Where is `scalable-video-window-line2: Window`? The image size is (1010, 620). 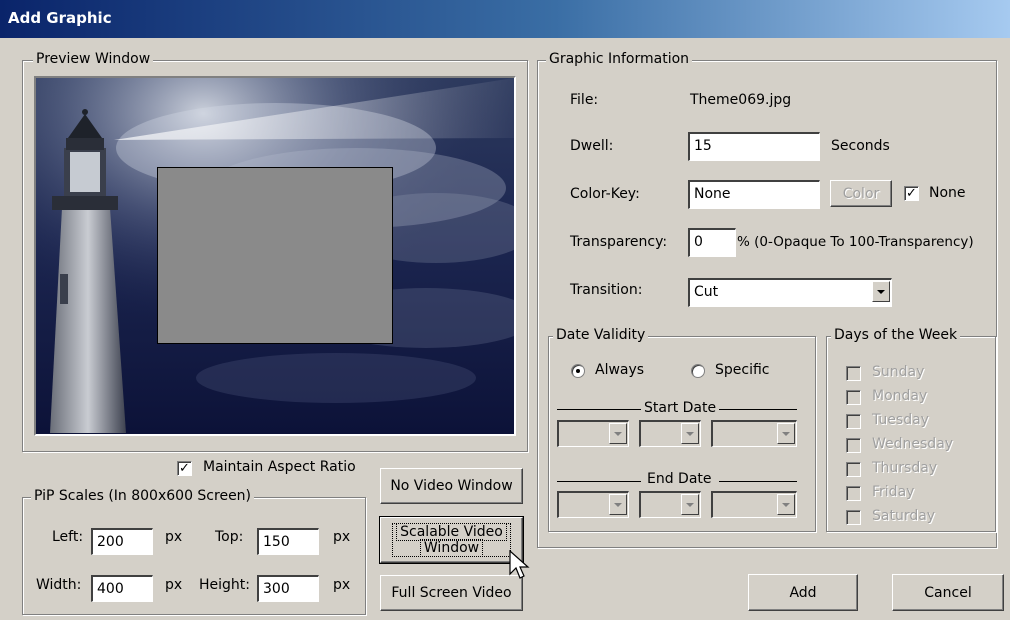
scalable-video-window-line2: Window is located at coordinates (451, 548).